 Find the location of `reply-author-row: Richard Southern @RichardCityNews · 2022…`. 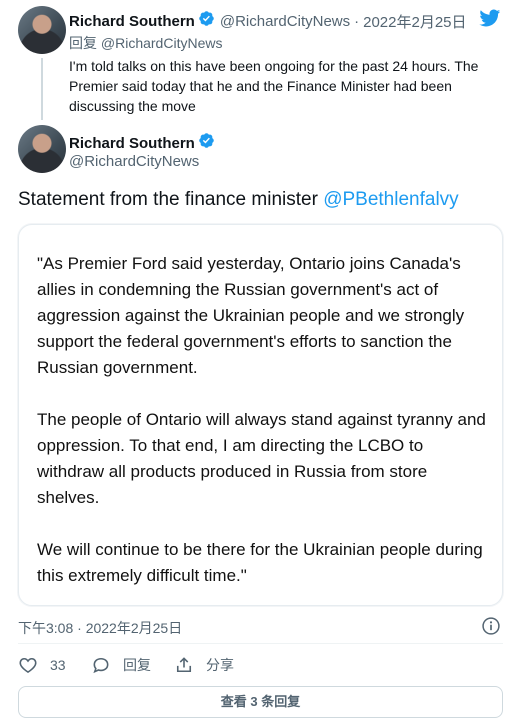

reply-author-row: Richard Southern @RichardCityNews · 2022… is located at coordinates (268, 21).